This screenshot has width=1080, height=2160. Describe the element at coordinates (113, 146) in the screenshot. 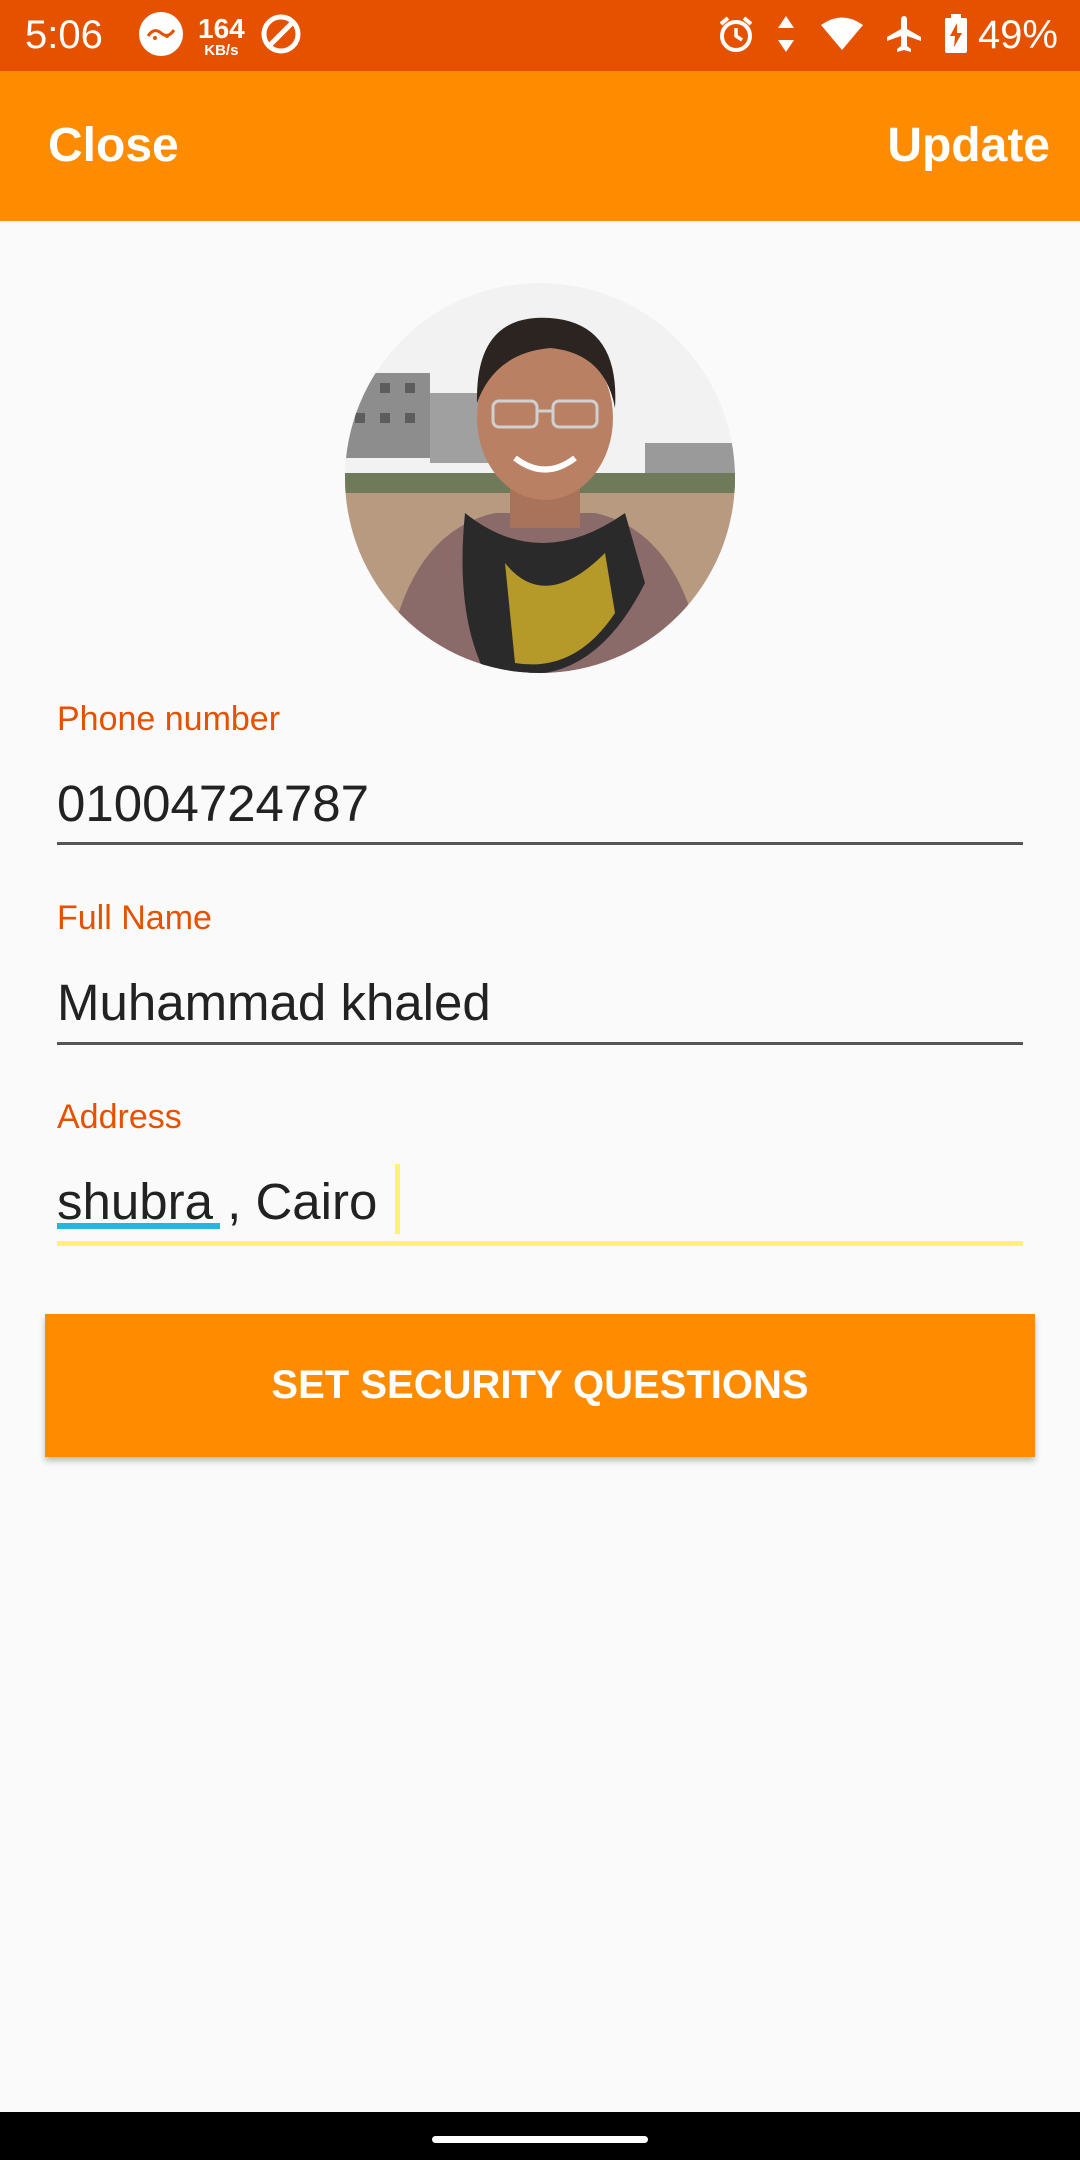

I see `close-button: Close` at that location.